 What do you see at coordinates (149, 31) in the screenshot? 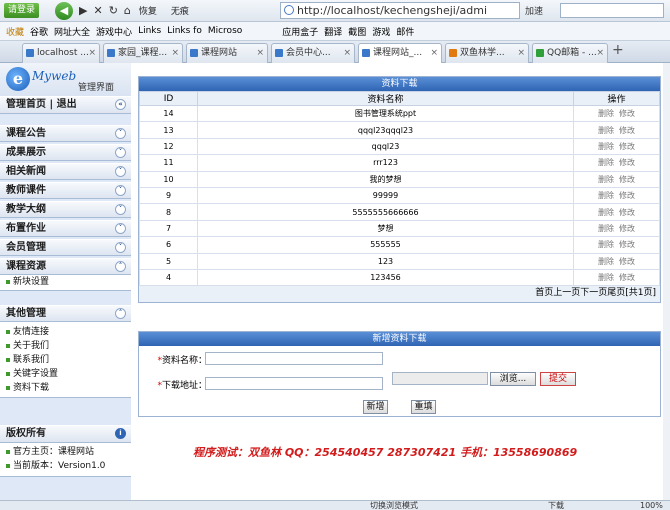
I see `bookmark-item: Links` at bounding box center [149, 31].